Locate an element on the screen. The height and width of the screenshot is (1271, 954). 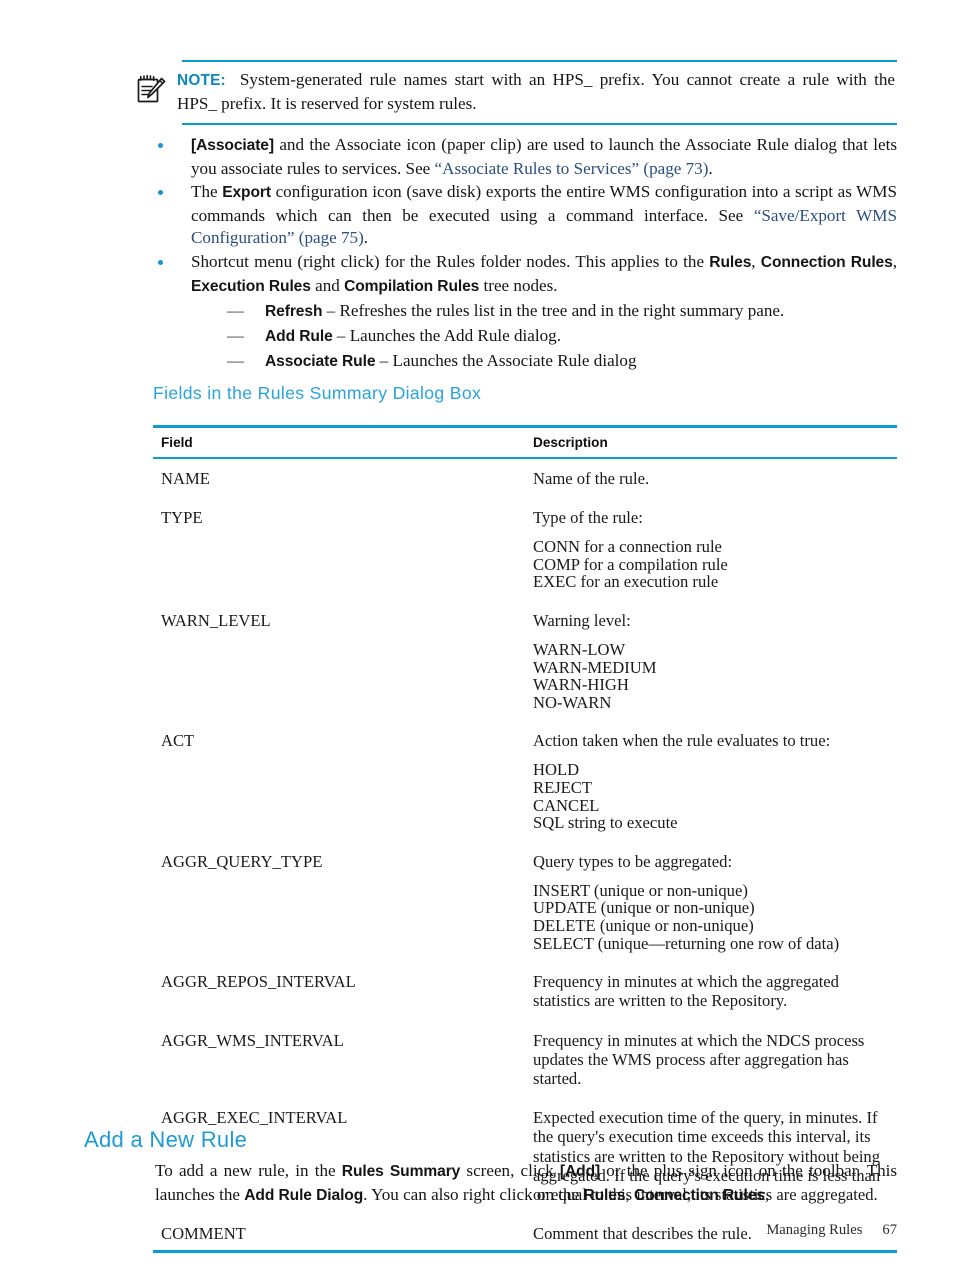
emphasis-text: Rules Summary is located at coordinates (401, 1171).